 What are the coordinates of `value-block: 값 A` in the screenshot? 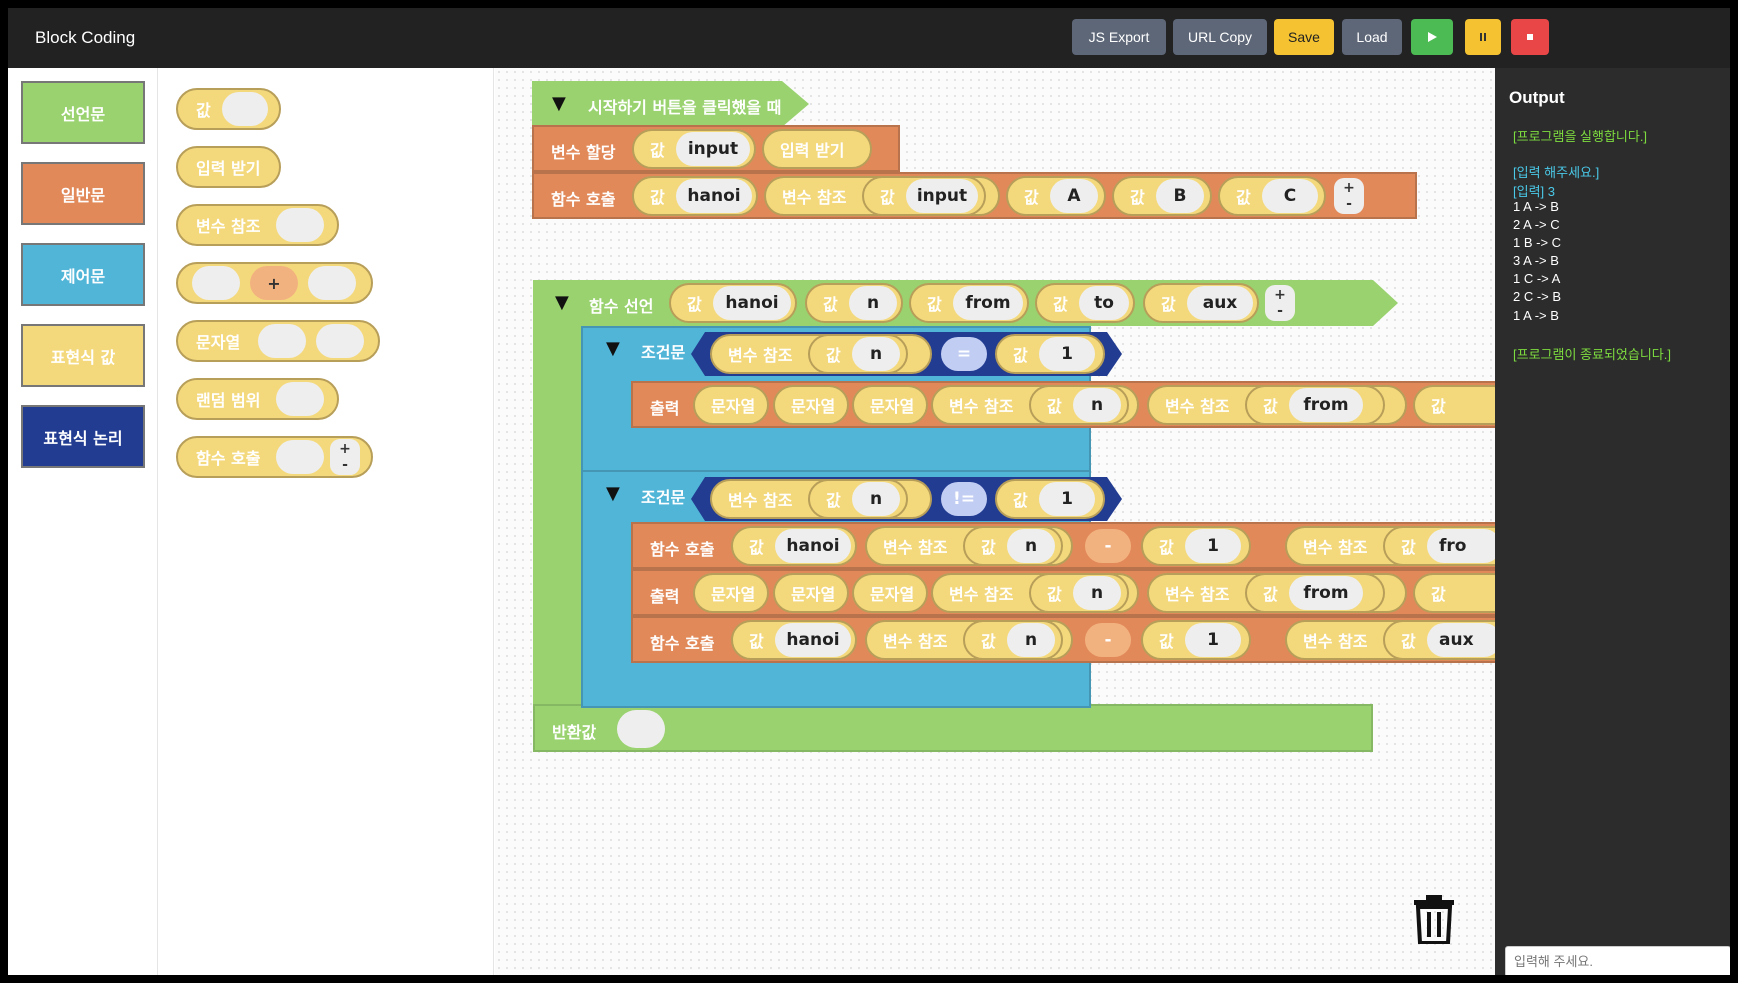 It's located at (1056, 196).